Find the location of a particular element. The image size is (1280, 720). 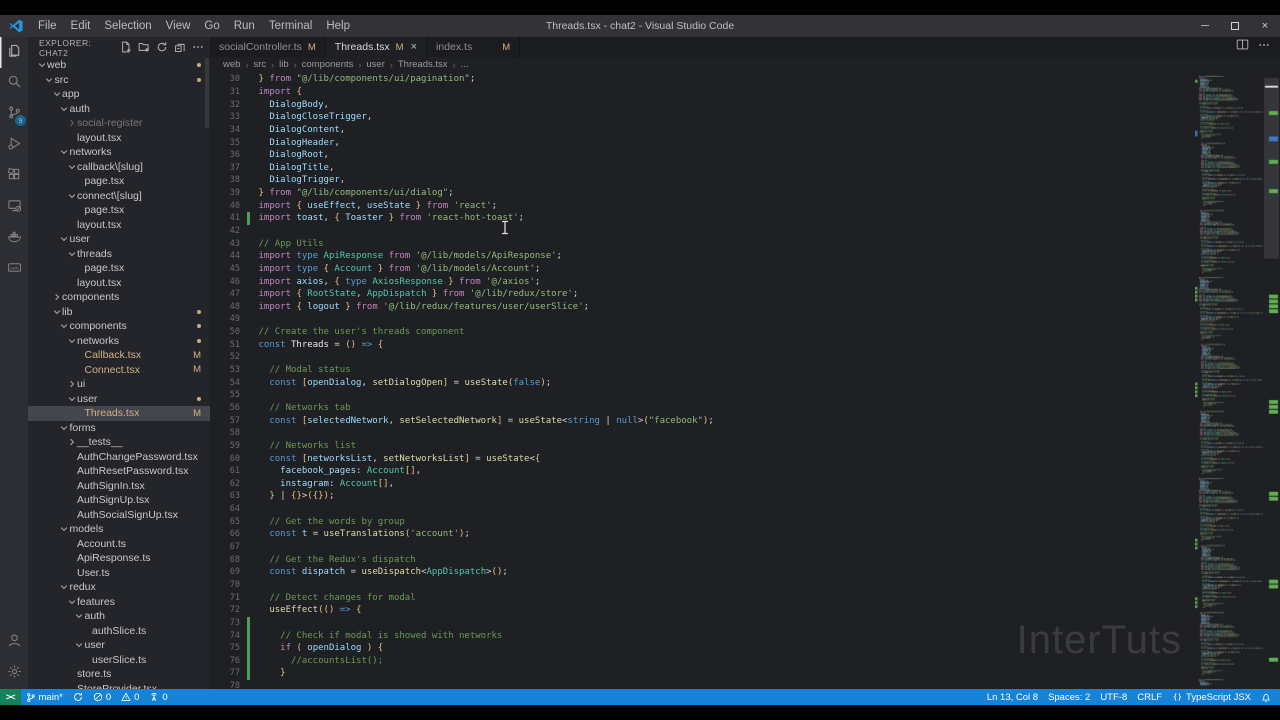

minimap is located at coordinates (1229, 380).